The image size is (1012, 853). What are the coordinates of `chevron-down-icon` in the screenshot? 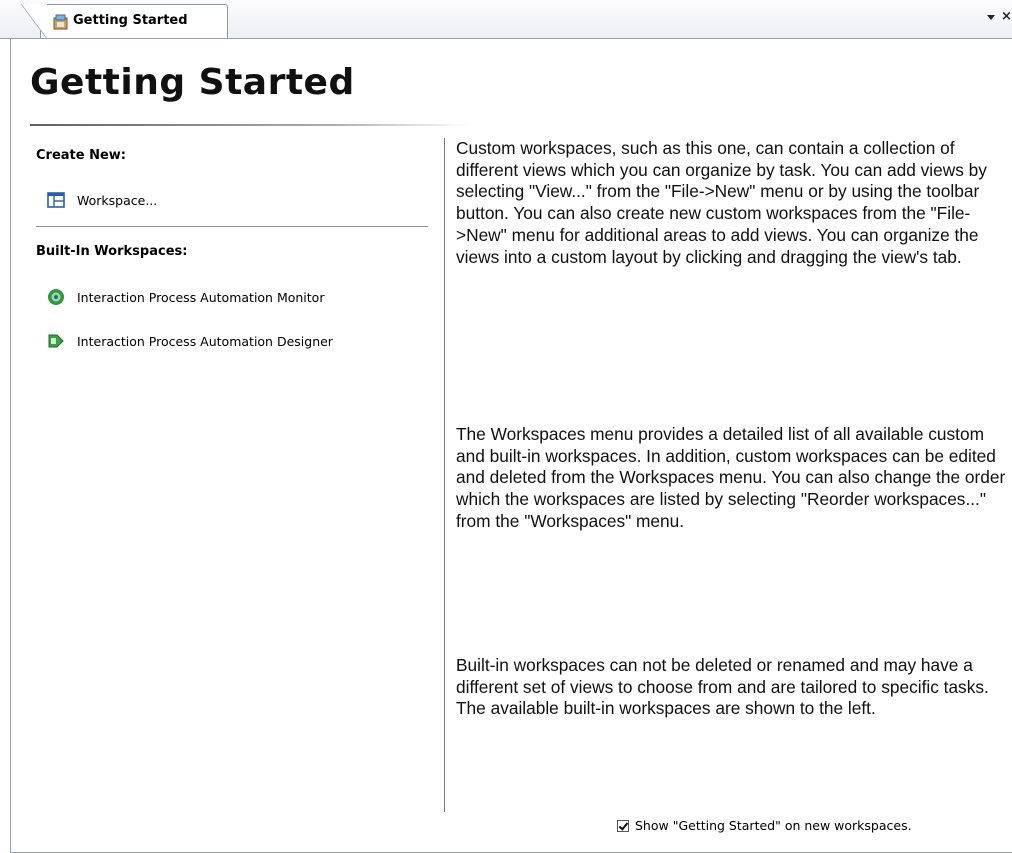 It's located at (991, 17).